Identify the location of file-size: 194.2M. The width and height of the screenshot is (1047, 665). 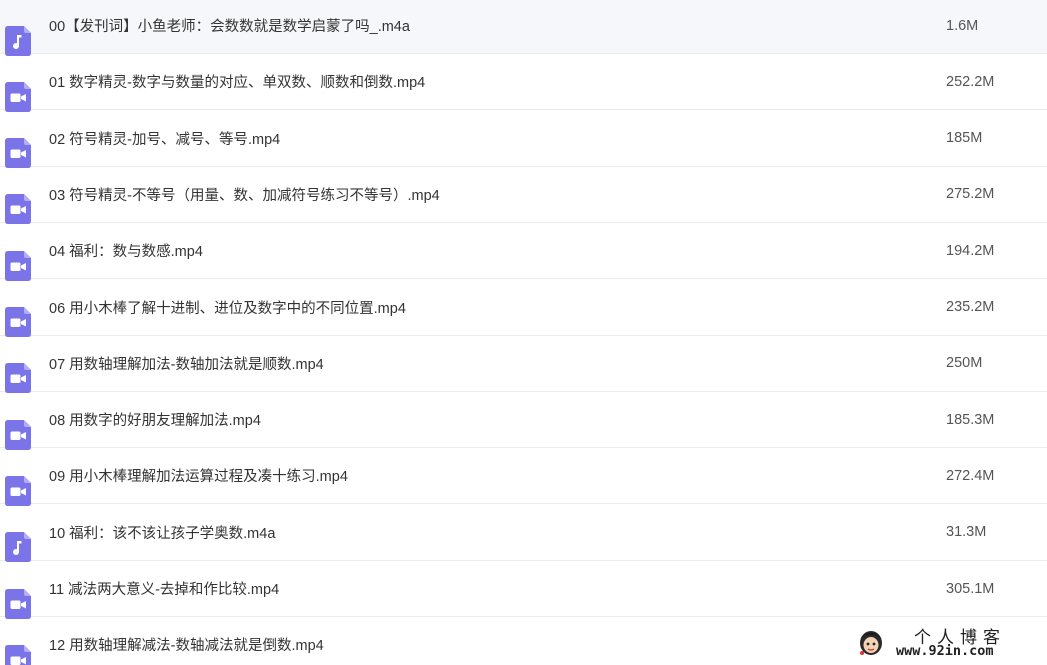
(970, 250).